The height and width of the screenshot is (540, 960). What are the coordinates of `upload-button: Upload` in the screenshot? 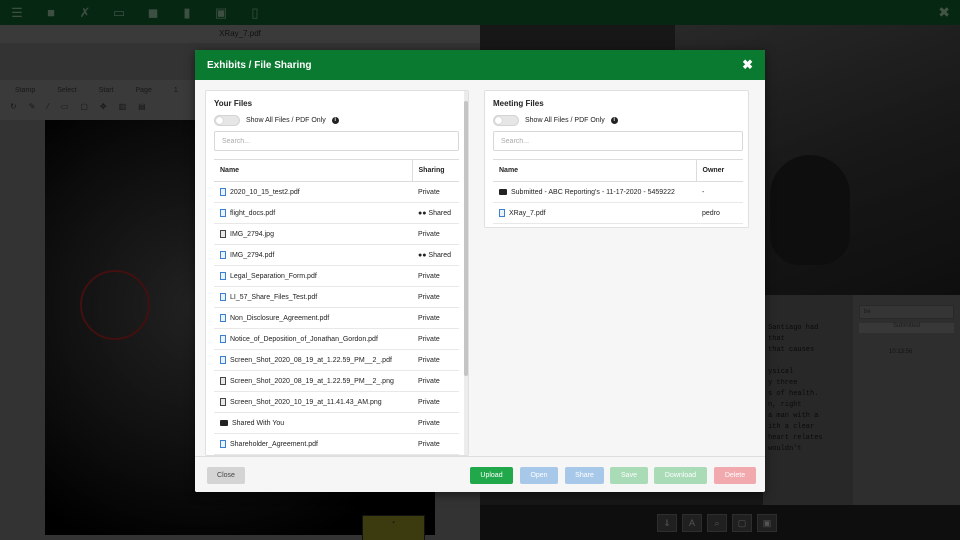 It's located at (491, 475).